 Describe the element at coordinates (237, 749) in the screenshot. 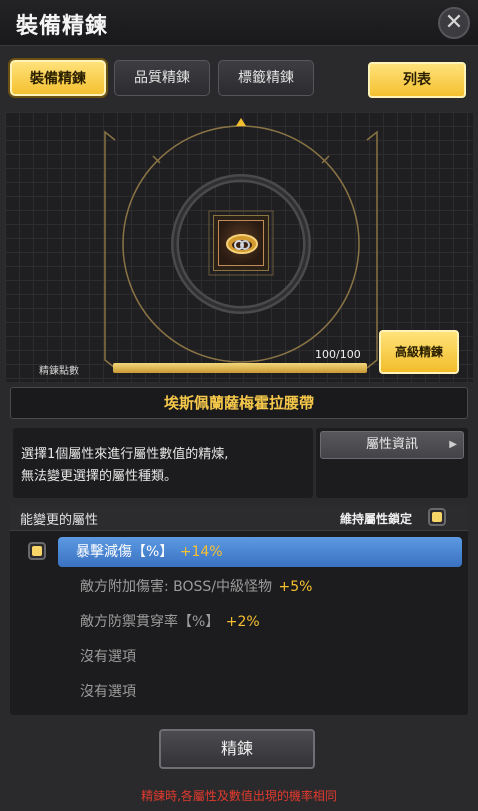

I see `refine-button: 精鍊` at that location.